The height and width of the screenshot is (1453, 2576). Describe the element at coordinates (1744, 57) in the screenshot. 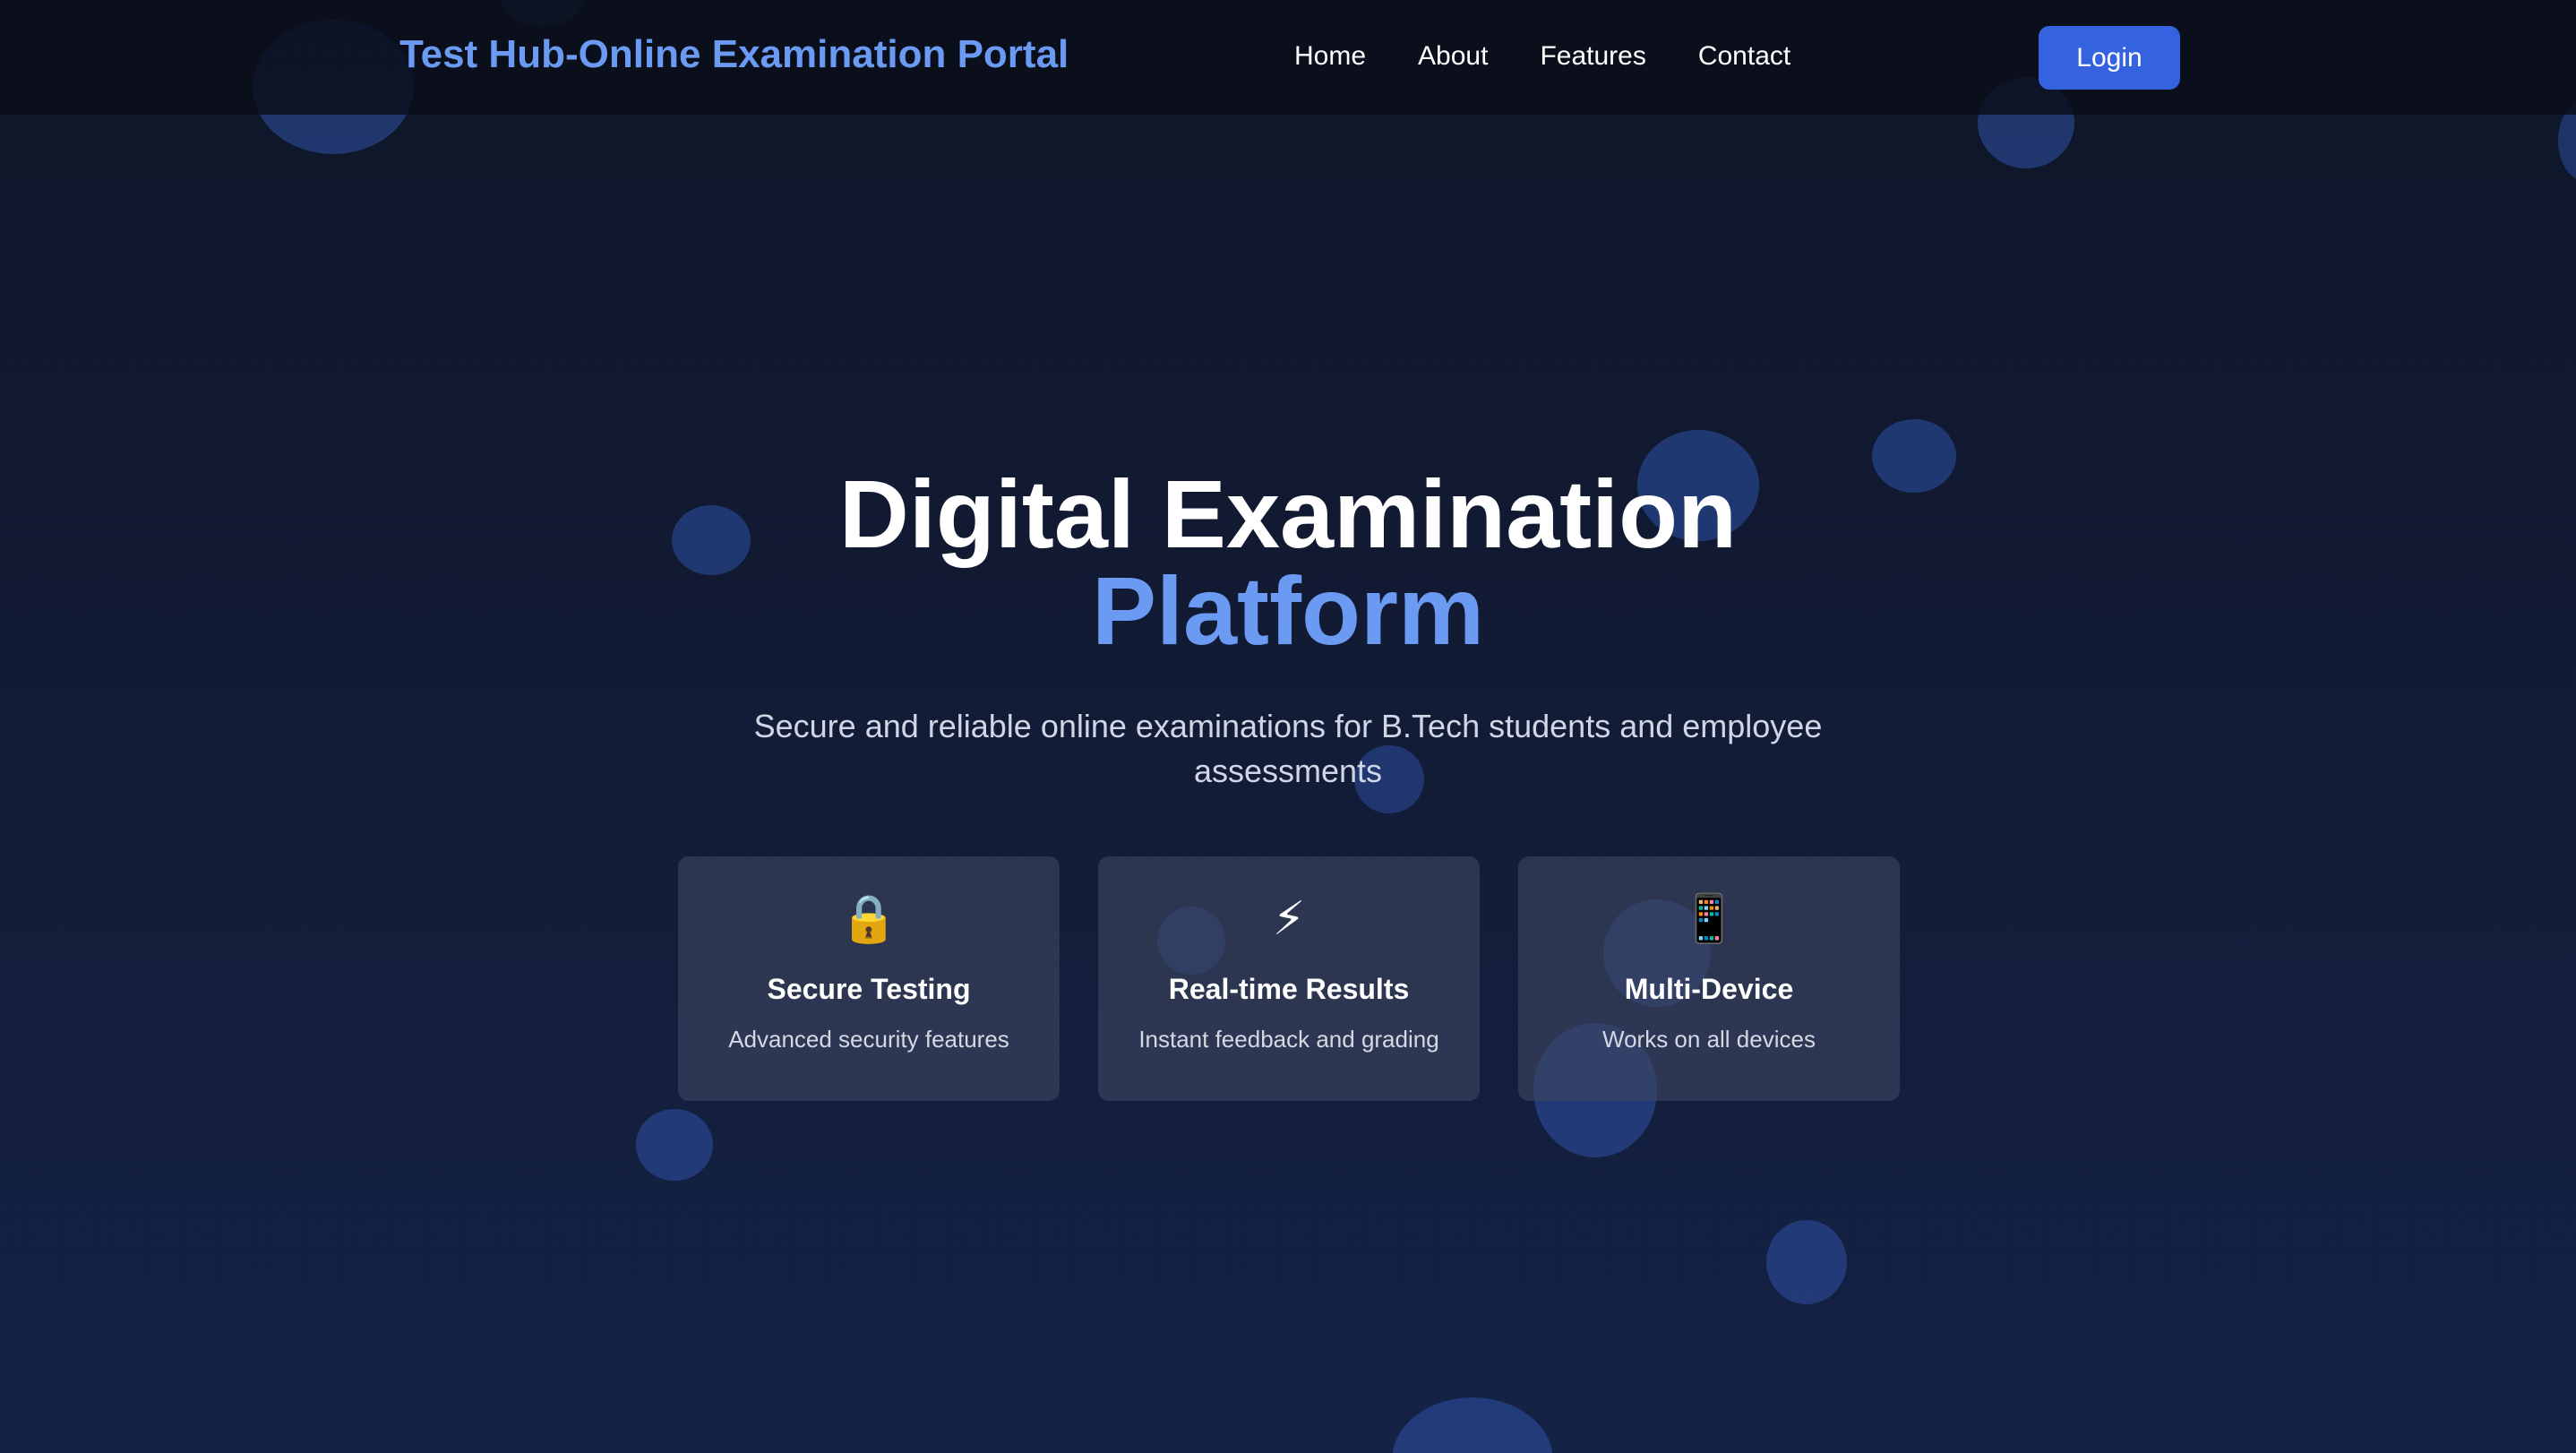

I see `nav-link-contact: Contact` at that location.